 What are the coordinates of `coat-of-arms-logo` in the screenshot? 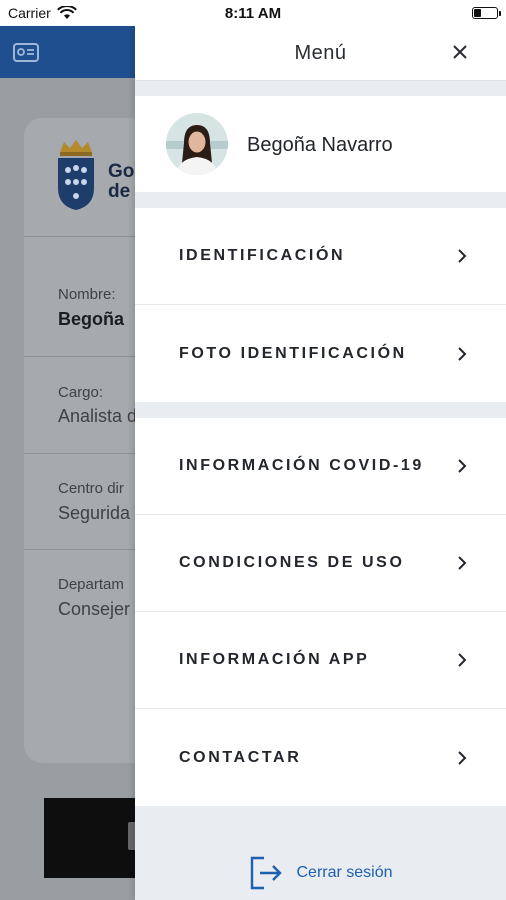 It's located at (76, 175).